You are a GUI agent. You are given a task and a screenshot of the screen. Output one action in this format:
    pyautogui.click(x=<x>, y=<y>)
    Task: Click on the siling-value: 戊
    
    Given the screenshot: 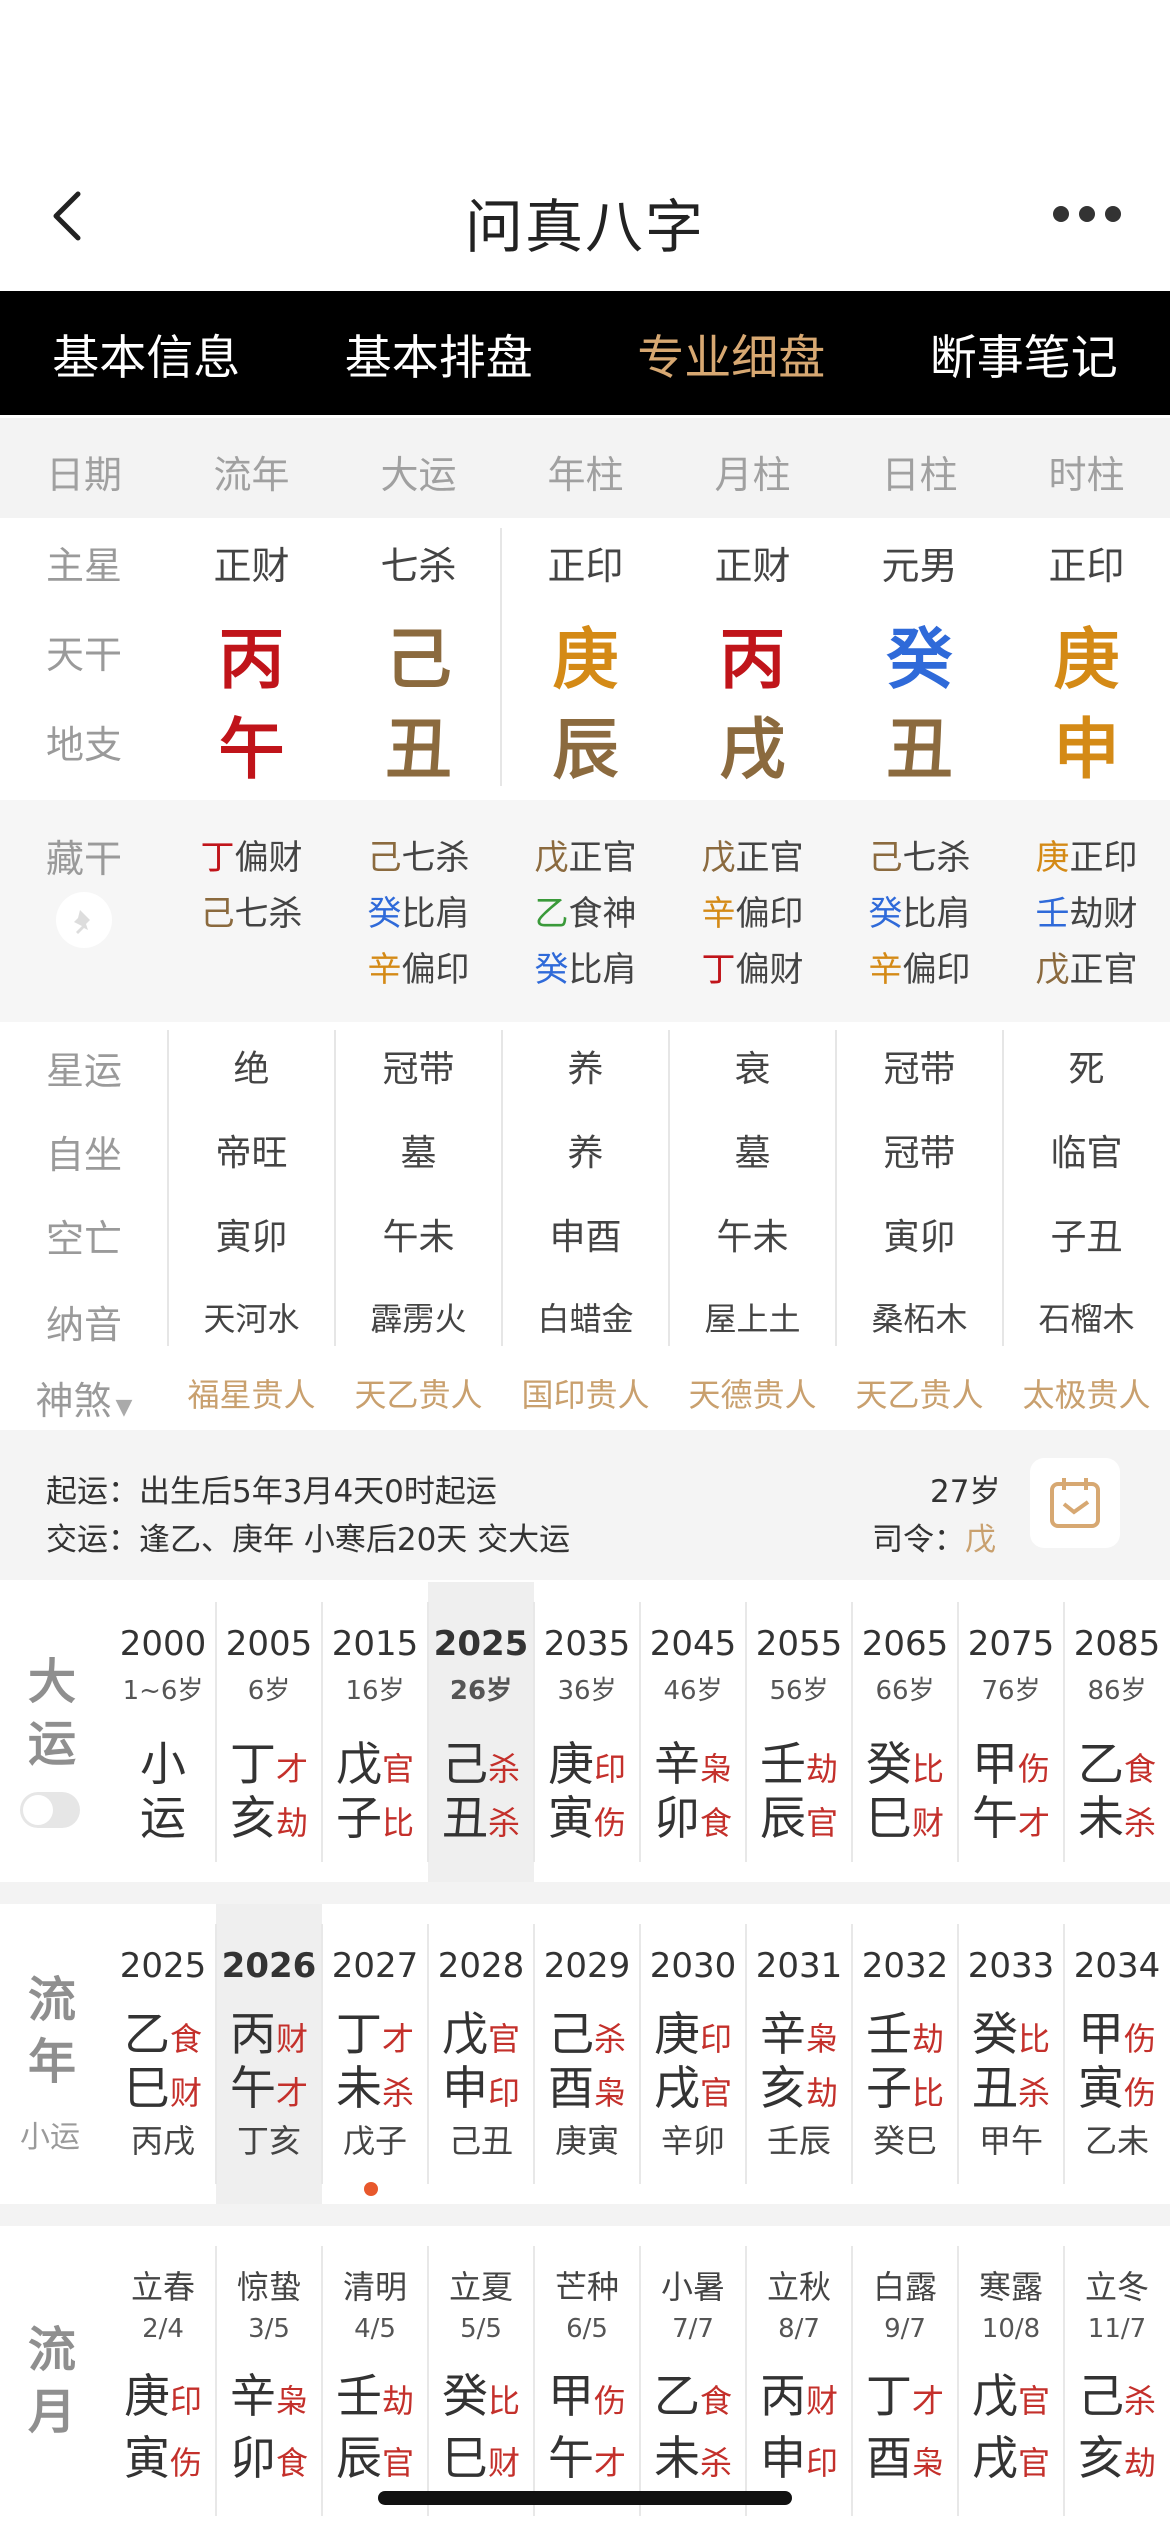 What is the action you would take?
    pyautogui.click(x=980, y=1540)
    